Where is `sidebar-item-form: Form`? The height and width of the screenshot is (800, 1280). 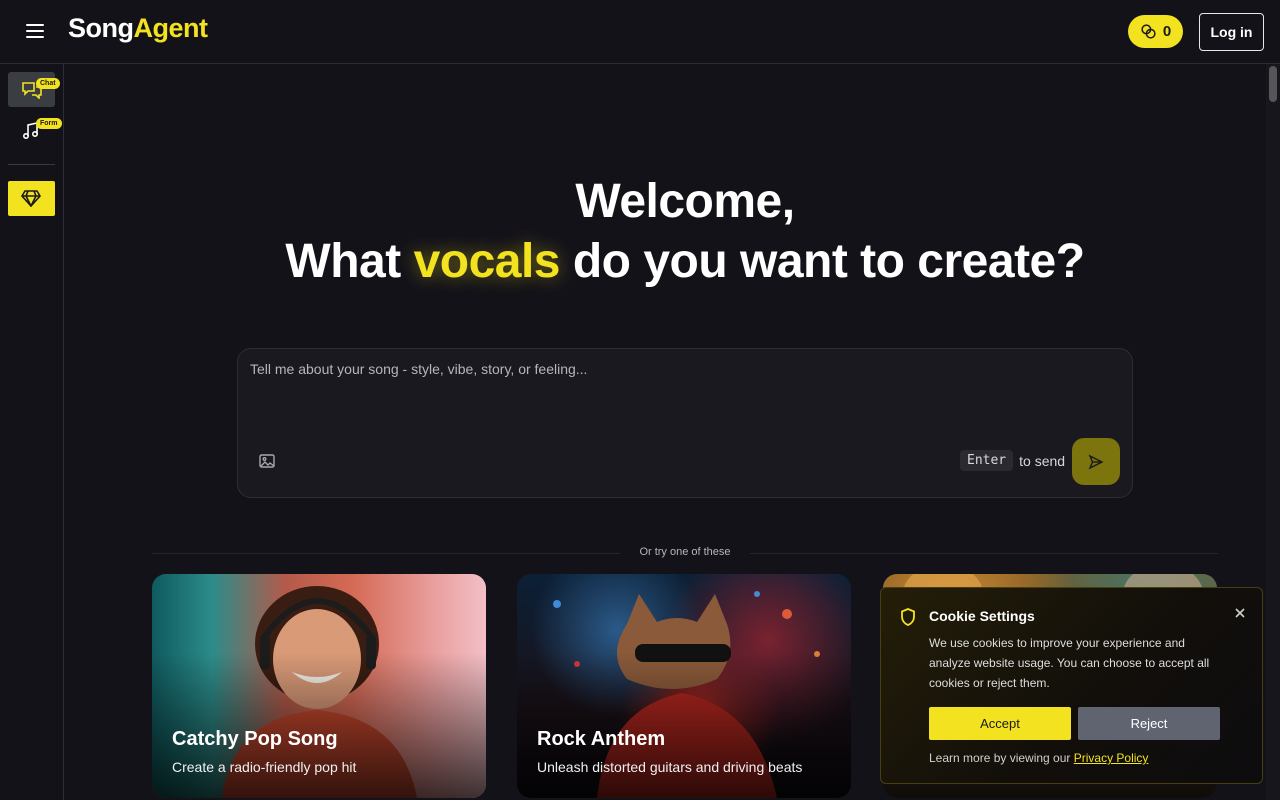 sidebar-item-form: Form is located at coordinates (35, 129).